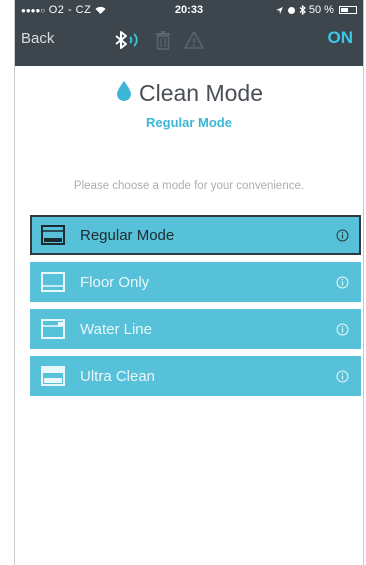 Image resolution: width=366 pixels, height=565 pixels. What do you see at coordinates (189, 10) in the screenshot?
I see `status-bar: ●●●●○ O2 - CZ 20:33 50 %` at bounding box center [189, 10].